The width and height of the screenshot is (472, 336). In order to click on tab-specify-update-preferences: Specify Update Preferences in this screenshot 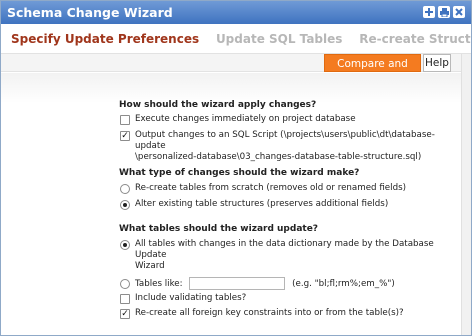, I will do `click(105, 39)`.